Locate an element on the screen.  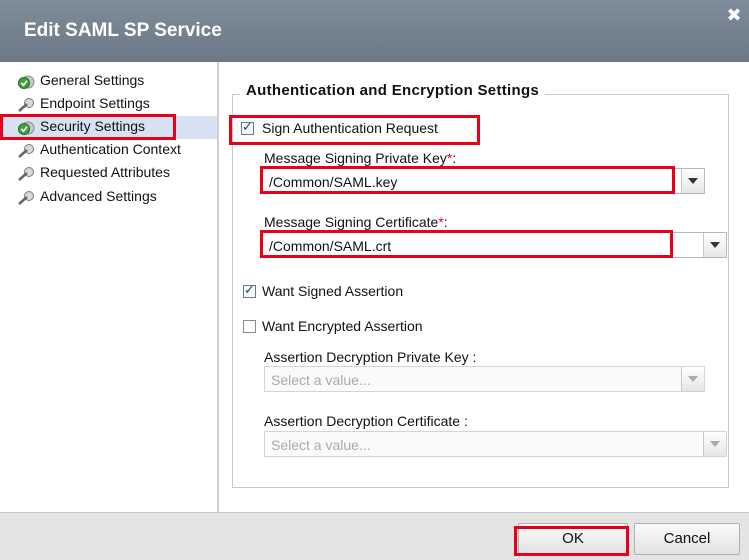
section-legend: Authentication and Encryption Settings is located at coordinates (393, 90).